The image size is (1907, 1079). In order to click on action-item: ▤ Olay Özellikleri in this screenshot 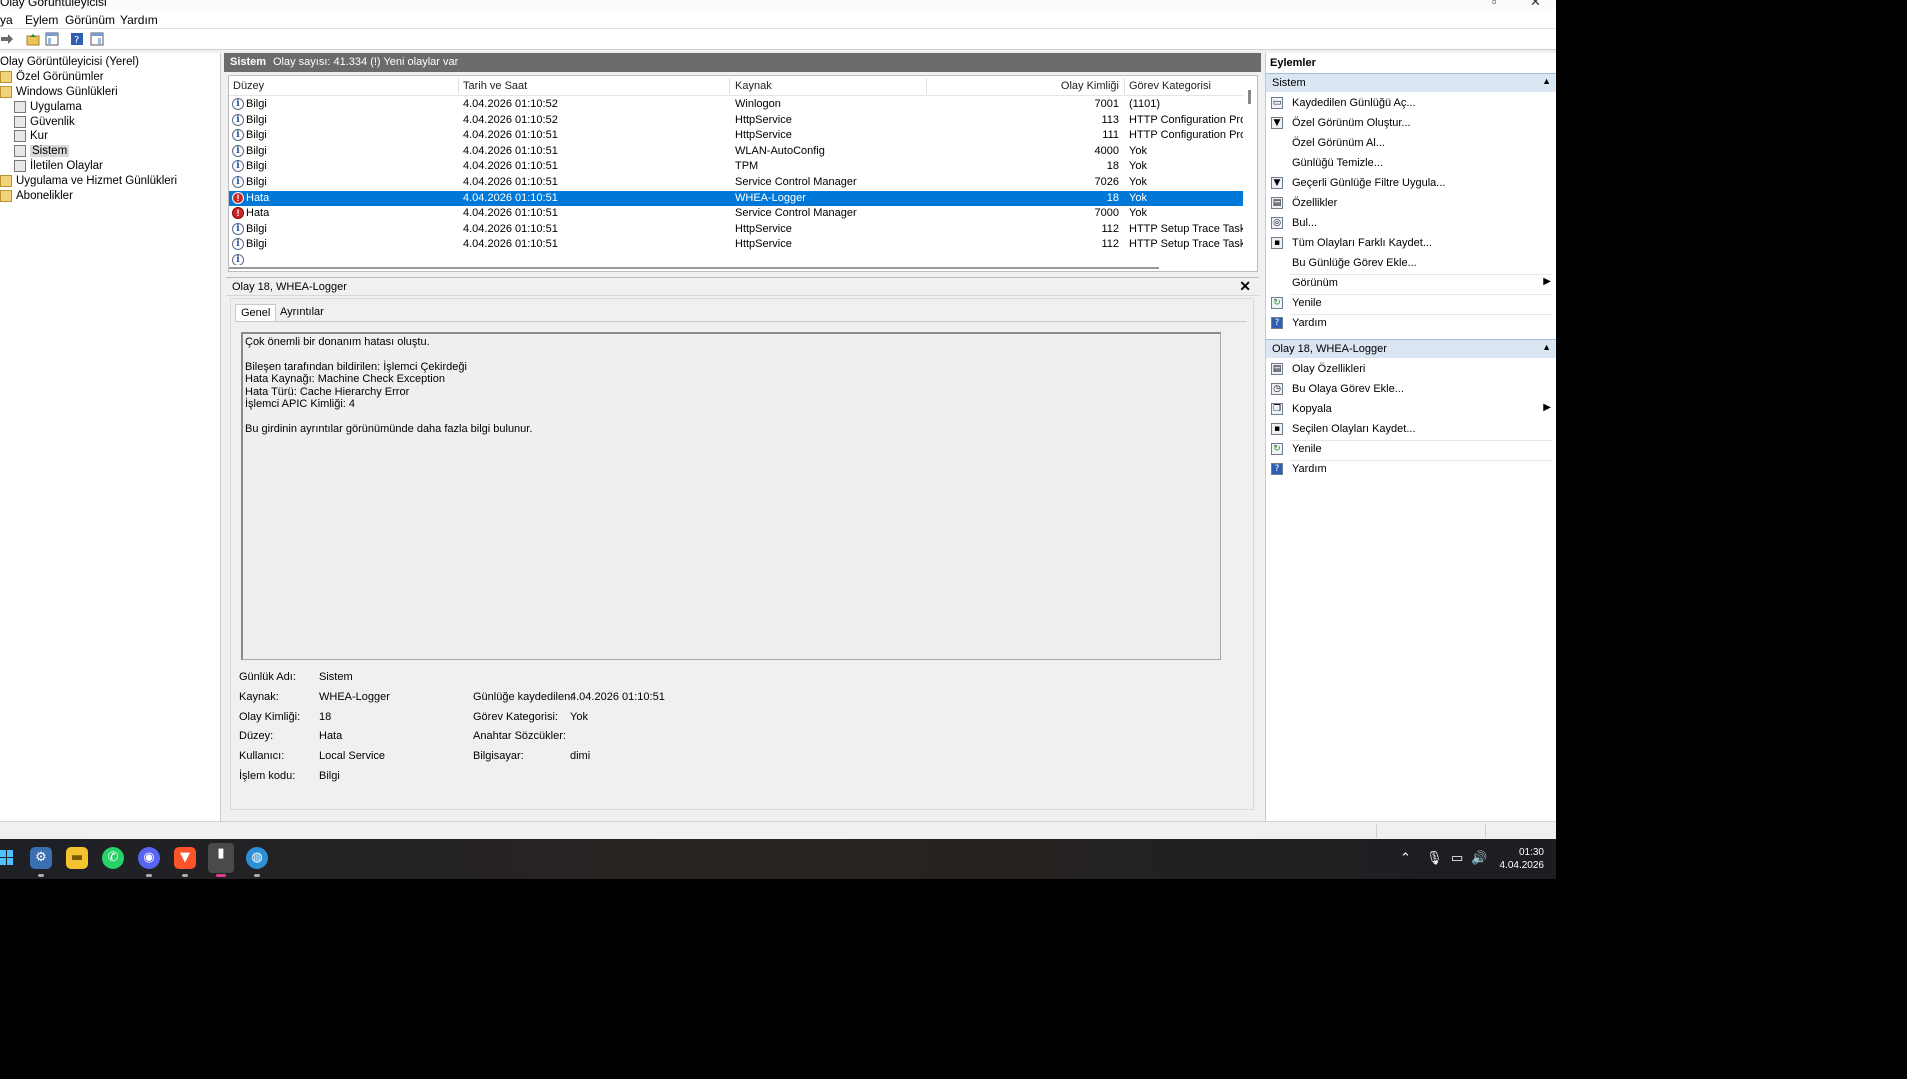, I will do `click(1411, 370)`.